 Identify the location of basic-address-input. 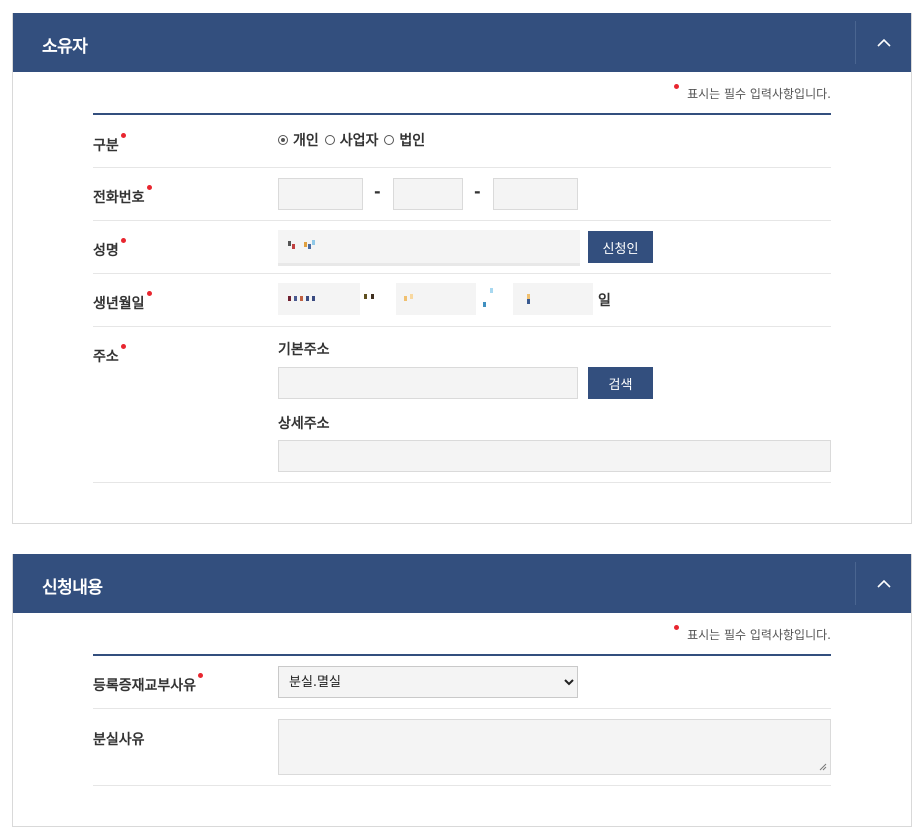
(428, 383).